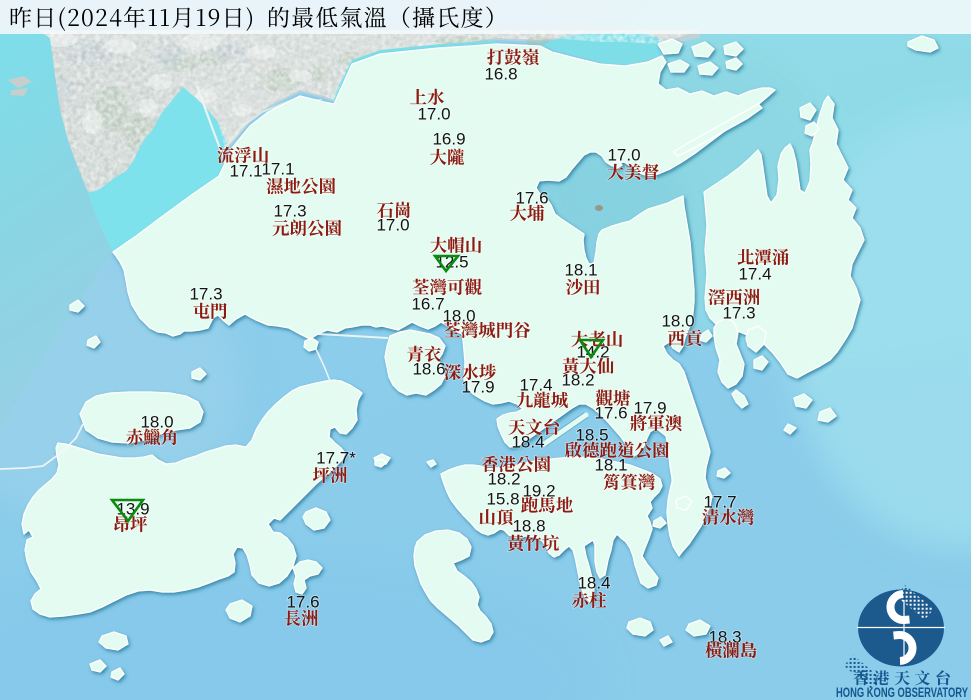 Image resolution: width=971 pixels, height=700 pixels. I want to click on svg-text: 18.1, so click(580, 269).